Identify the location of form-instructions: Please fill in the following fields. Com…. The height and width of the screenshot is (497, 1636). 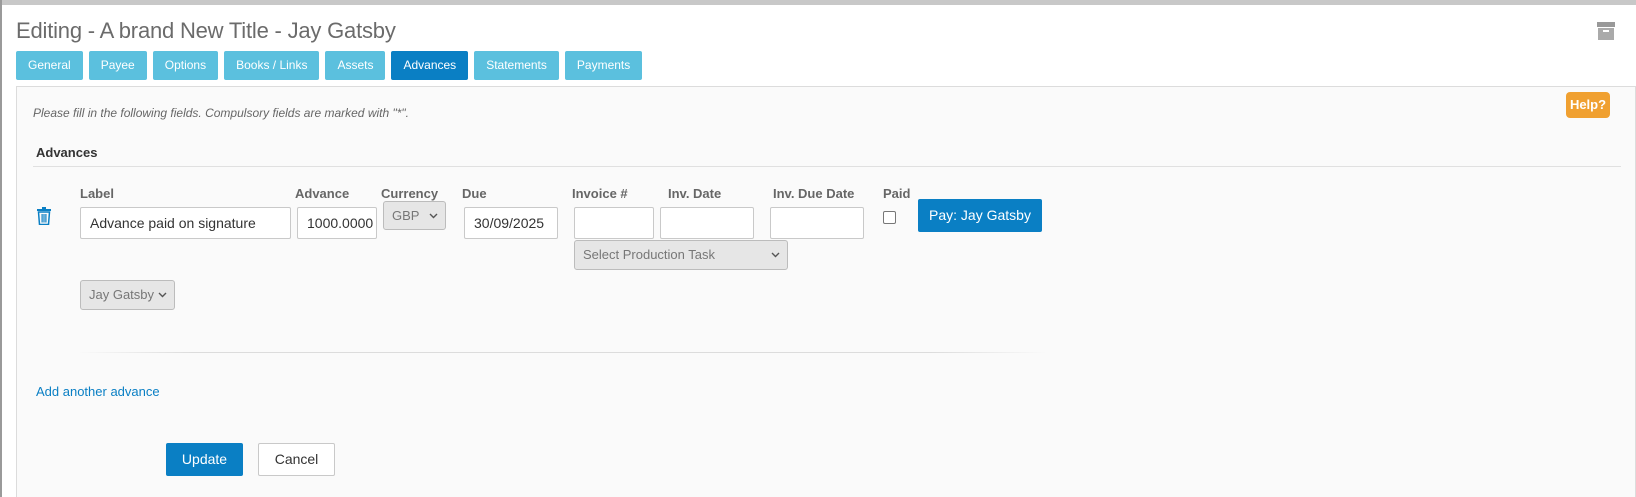
(221, 113).